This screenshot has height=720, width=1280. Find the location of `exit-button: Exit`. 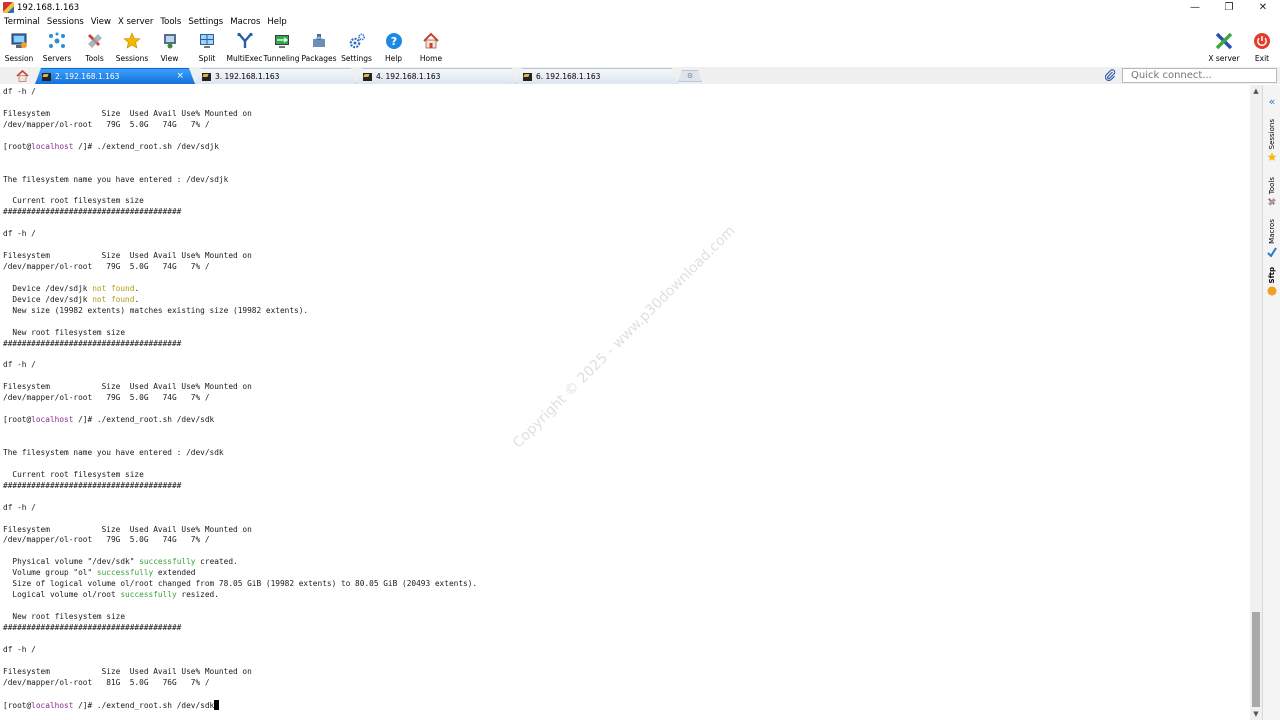

exit-button: Exit is located at coordinates (1262, 47).